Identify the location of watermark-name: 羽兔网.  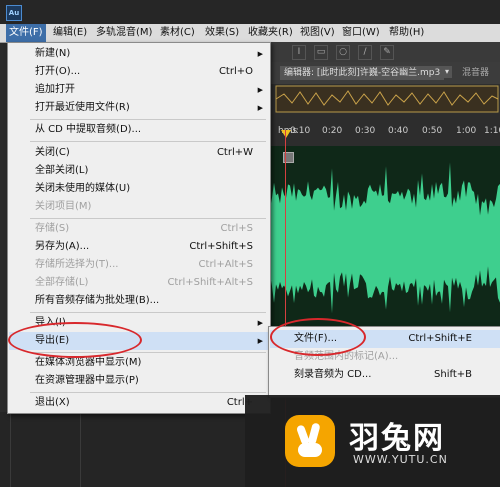
(397, 438).